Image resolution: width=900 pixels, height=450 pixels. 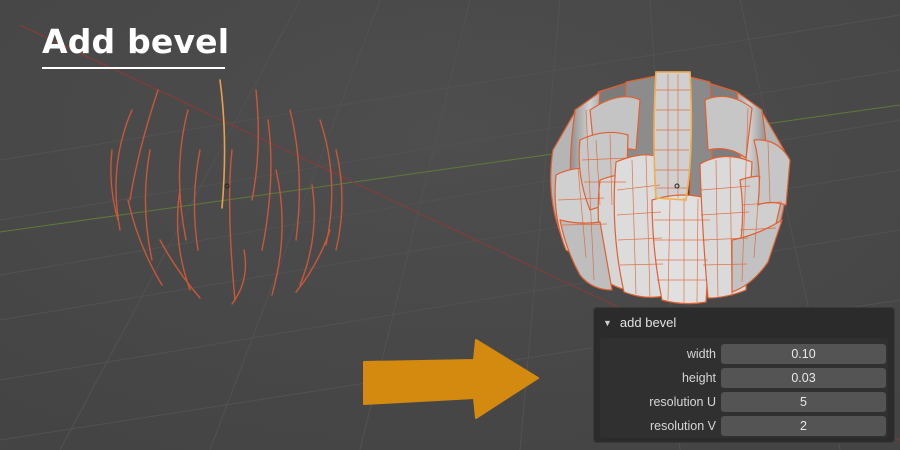 What do you see at coordinates (803, 426) in the screenshot?
I see `resolution-v-field: 2` at bounding box center [803, 426].